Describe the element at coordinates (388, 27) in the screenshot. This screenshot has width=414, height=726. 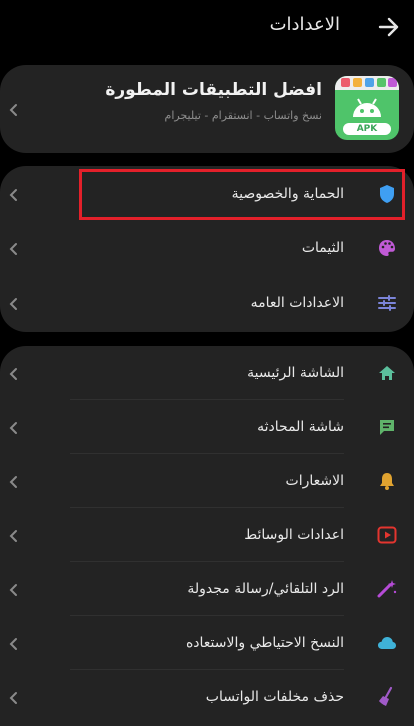
I see `back-arrow-icon` at that location.